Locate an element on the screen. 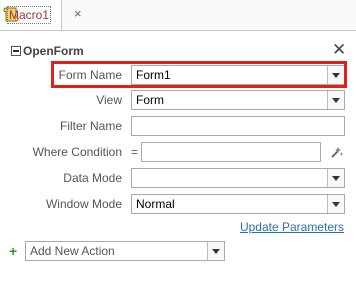  form-name-highlight is located at coordinates (199, 74).